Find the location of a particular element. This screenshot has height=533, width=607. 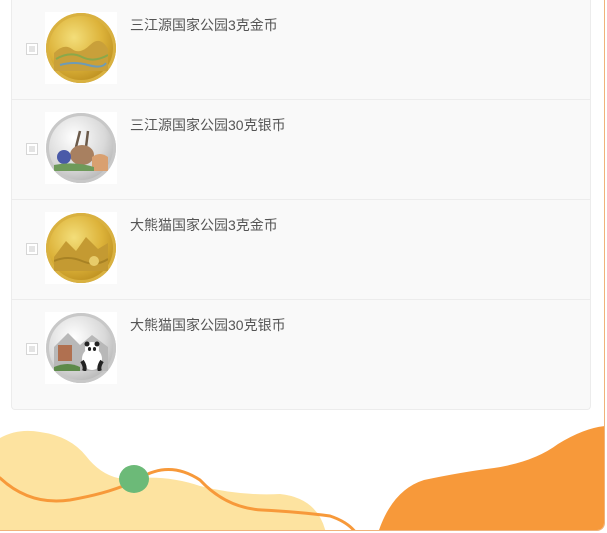

green-dot-icon is located at coordinates (134, 479).